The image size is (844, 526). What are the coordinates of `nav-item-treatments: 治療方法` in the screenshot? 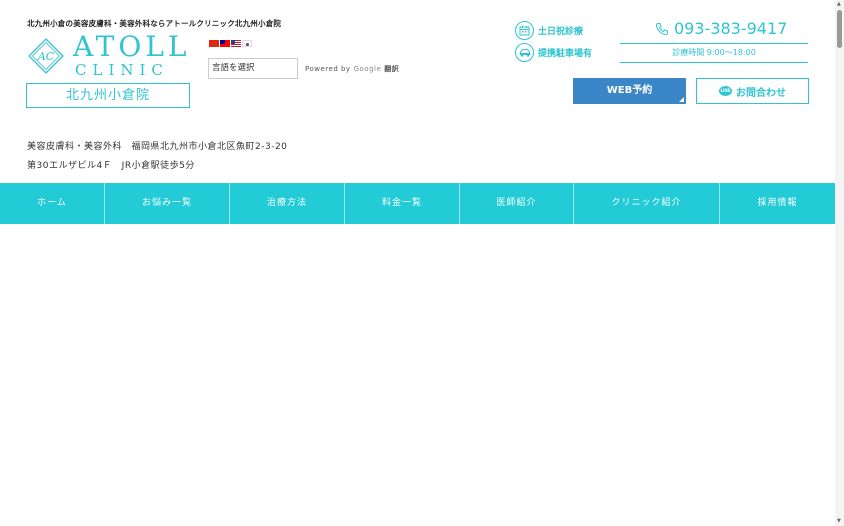 It's located at (287, 203).